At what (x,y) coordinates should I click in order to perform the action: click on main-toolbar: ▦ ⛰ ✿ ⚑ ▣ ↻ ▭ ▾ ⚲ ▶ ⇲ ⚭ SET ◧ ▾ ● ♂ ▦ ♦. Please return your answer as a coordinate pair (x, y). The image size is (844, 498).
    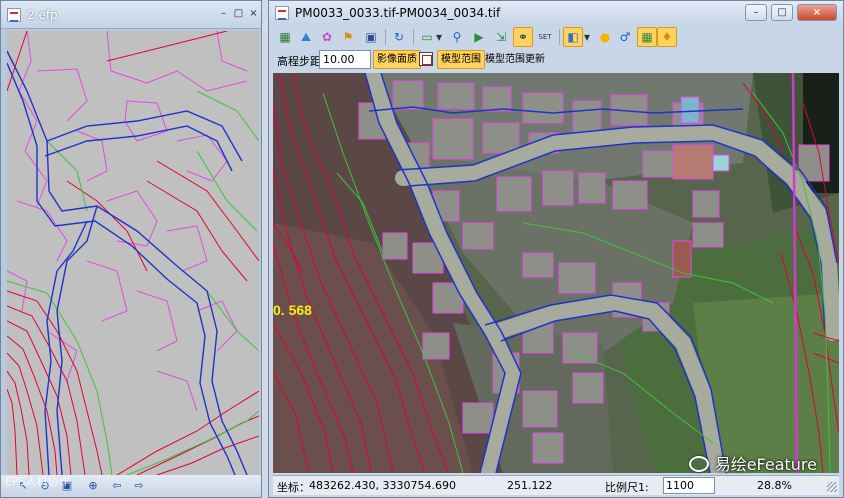
    Looking at the image, I should click on (557, 37).